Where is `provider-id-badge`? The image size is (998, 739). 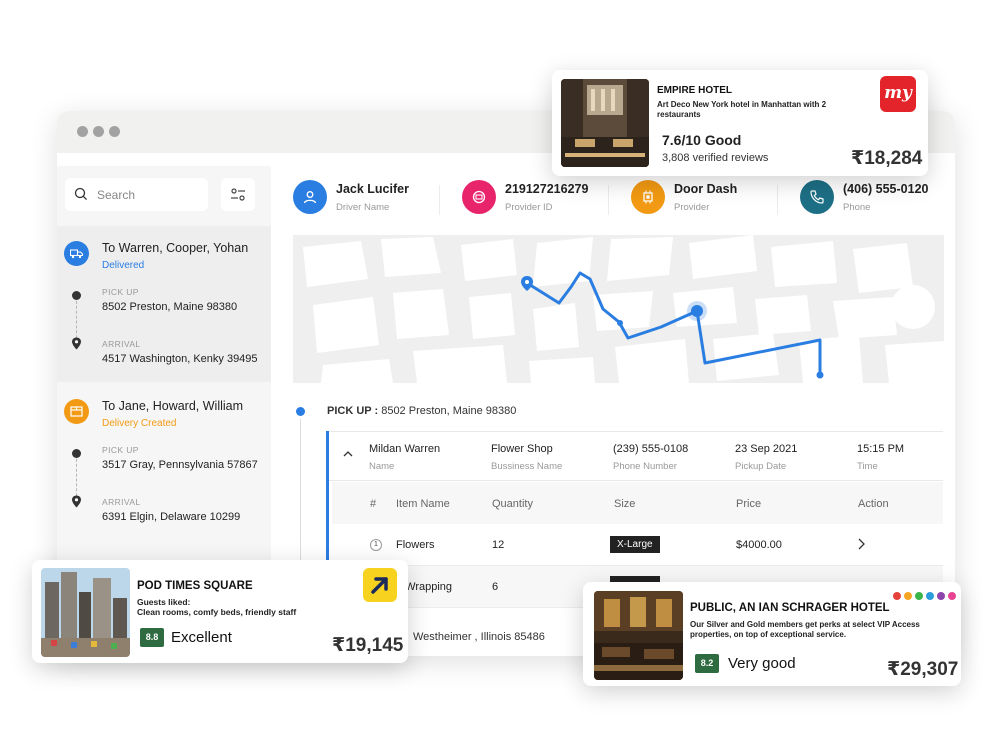
provider-id-badge is located at coordinates (479, 197).